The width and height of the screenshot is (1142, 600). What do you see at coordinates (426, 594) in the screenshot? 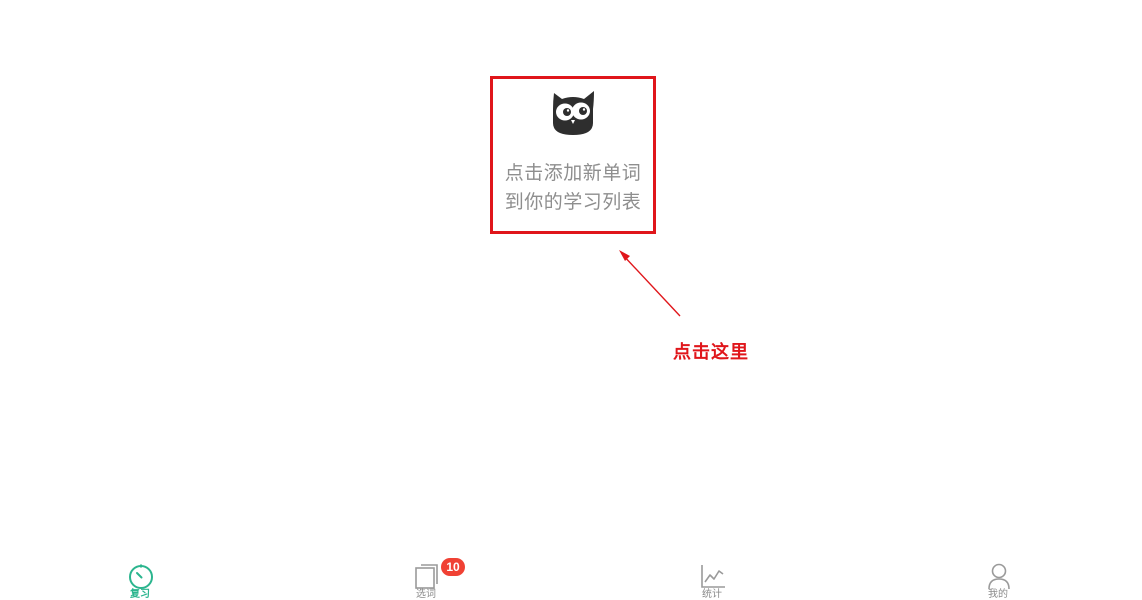
I see `tab-select-words-label: 选词` at bounding box center [426, 594].